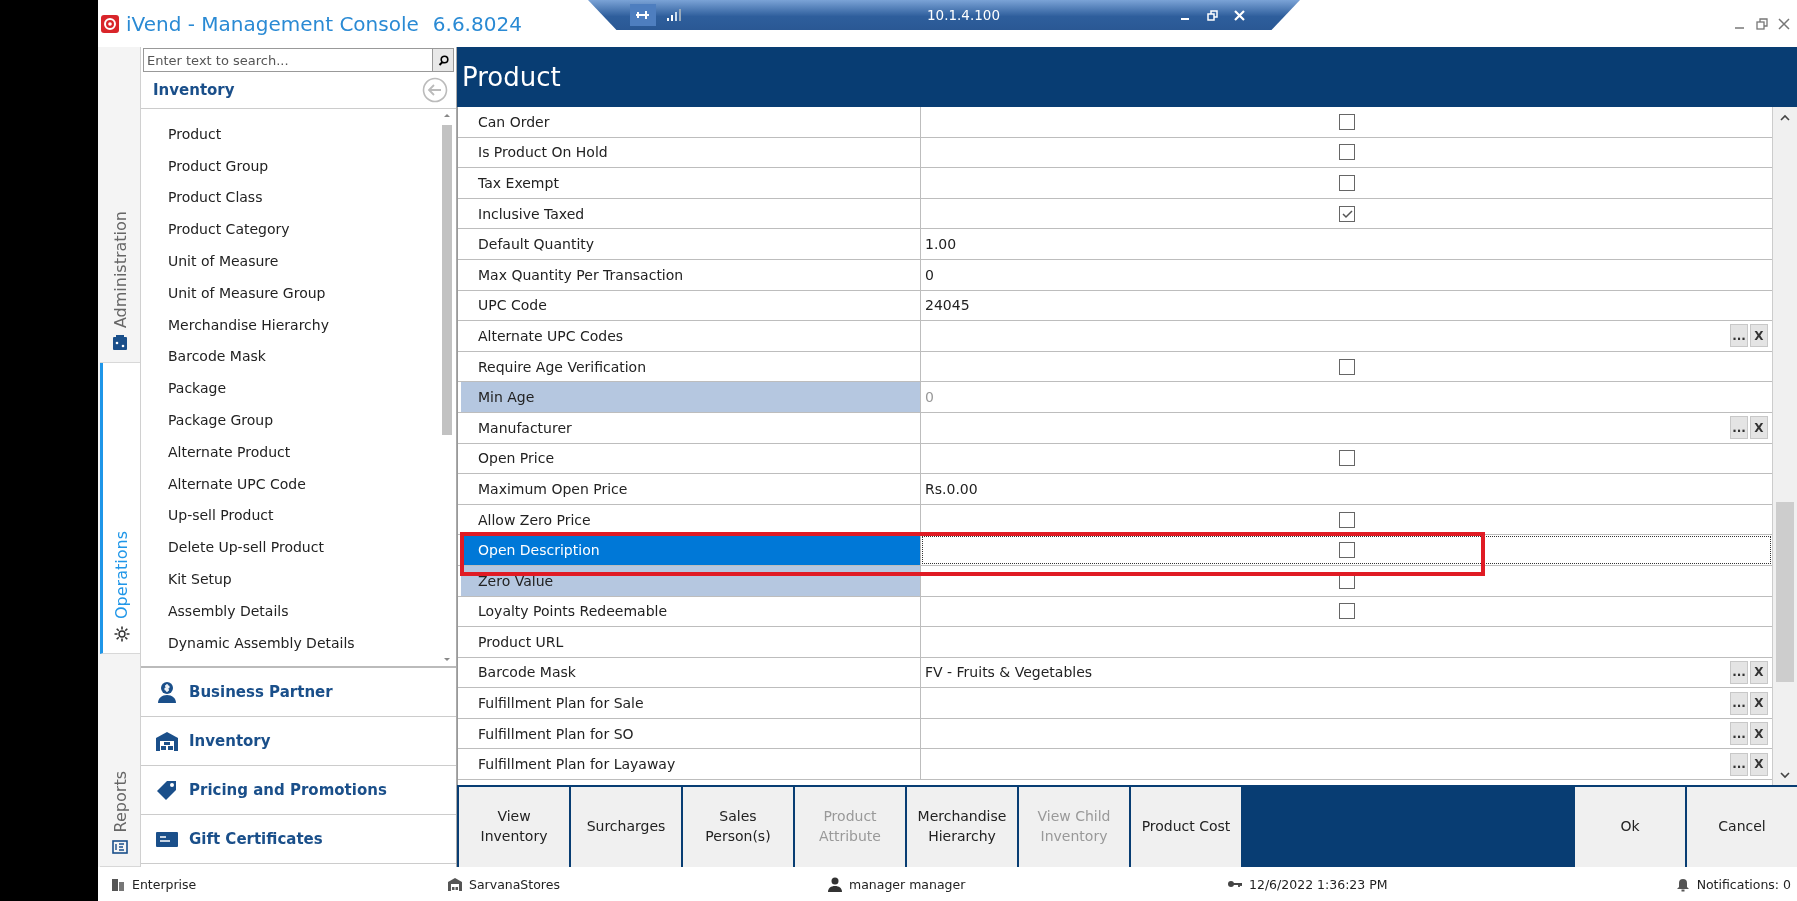 This screenshot has height=901, width=1797. What do you see at coordinates (290, 293) in the screenshot?
I see `nav-item: Unit of Measure Group` at bounding box center [290, 293].